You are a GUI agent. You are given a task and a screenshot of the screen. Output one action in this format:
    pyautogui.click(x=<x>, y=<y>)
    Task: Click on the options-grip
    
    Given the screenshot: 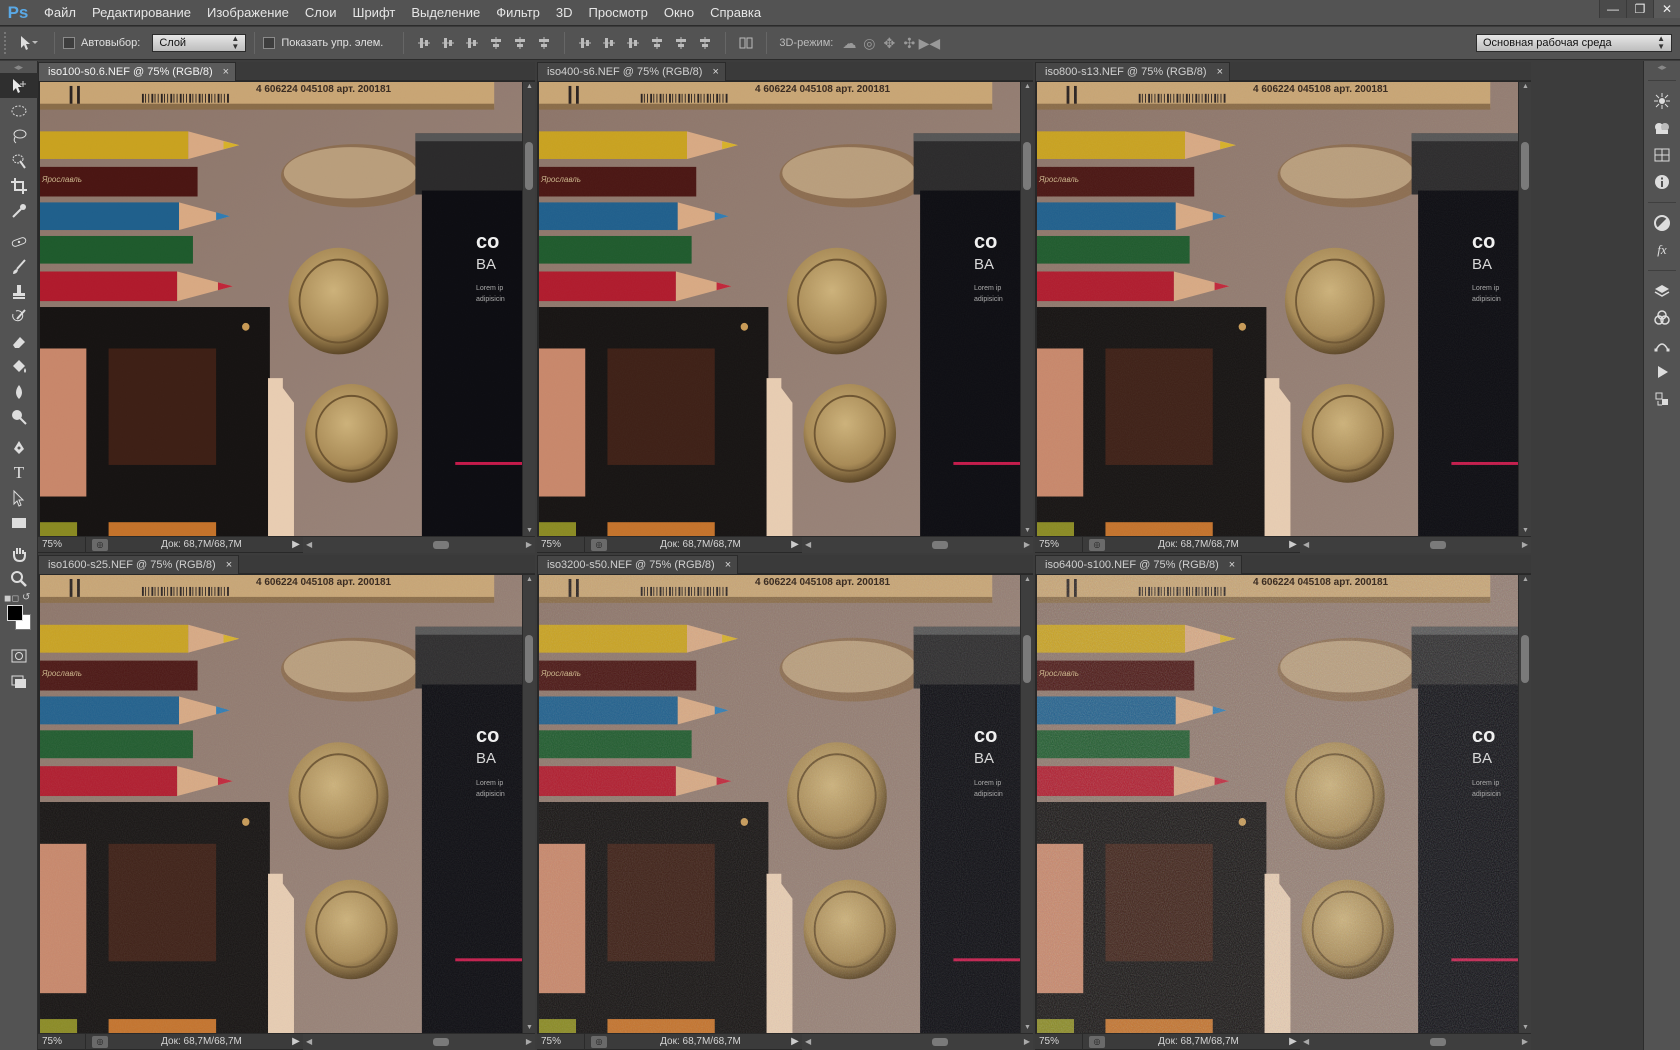 What is the action you would take?
    pyautogui.click(x=8, y=43)
    